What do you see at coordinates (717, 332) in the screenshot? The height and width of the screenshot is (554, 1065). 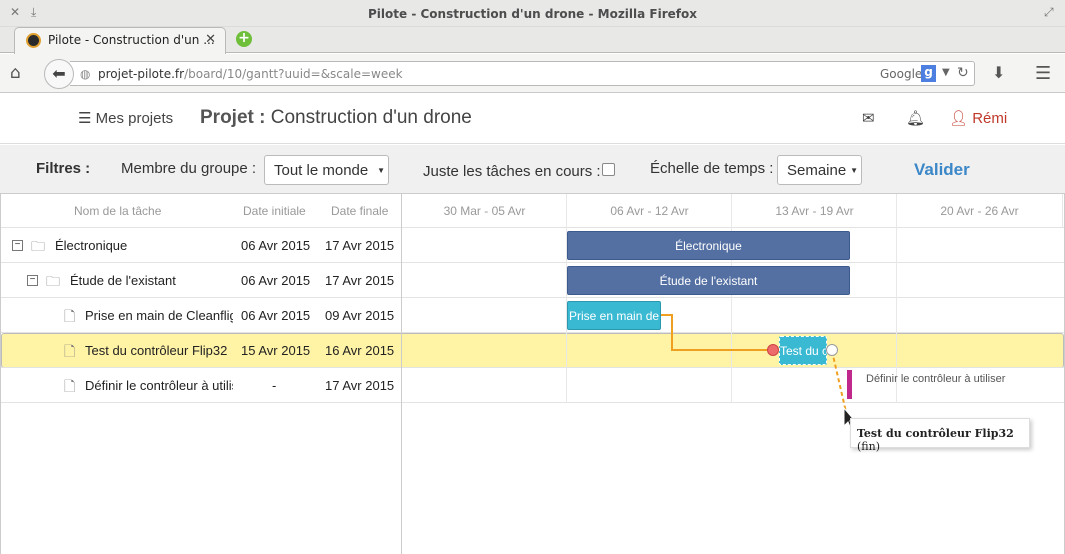 I see `dependency-line` at bounding box center [717, 332].